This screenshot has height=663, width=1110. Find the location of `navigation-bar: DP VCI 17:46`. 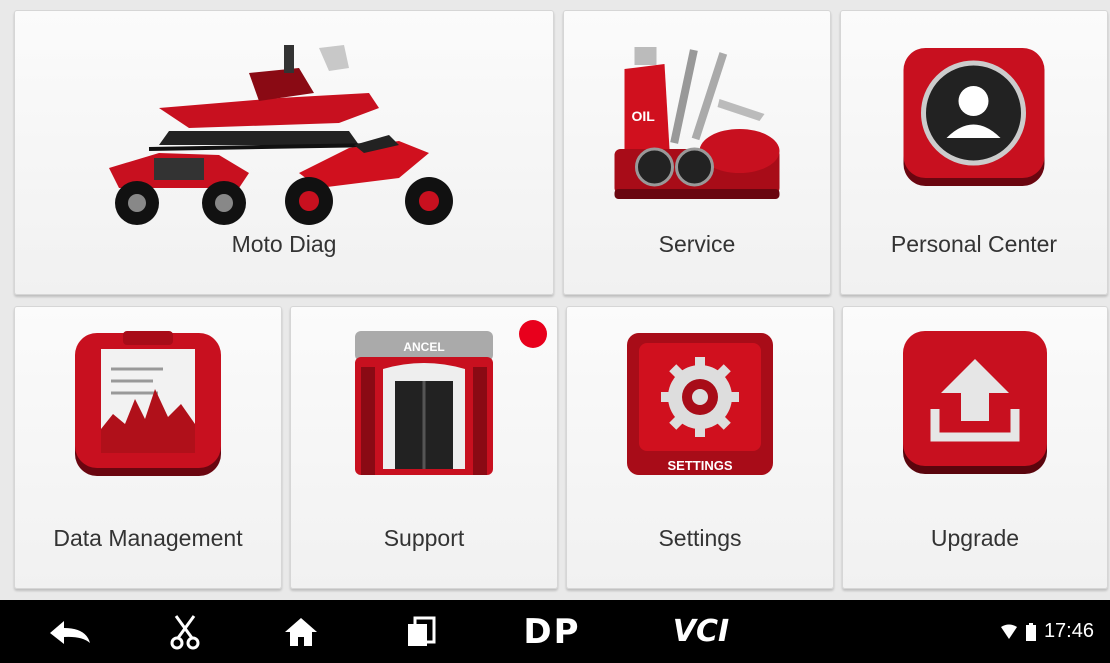

navigation-bar: DP VCI 17:46 is located at coordinates (555, 631).